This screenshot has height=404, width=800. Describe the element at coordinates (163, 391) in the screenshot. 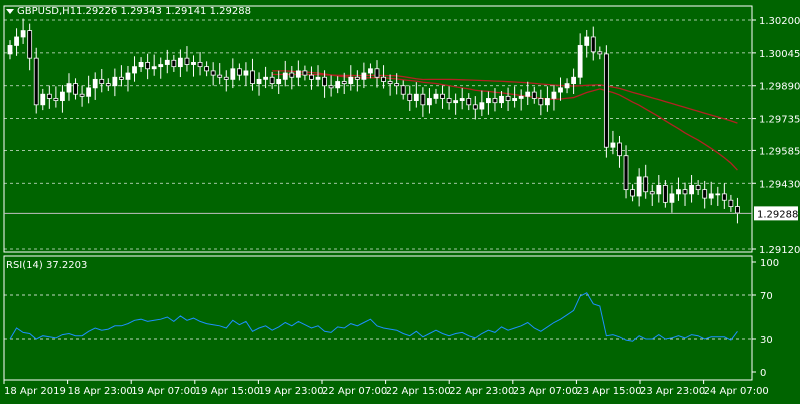

I see `time-tick-label: 19 Apr 07:00` at that location.